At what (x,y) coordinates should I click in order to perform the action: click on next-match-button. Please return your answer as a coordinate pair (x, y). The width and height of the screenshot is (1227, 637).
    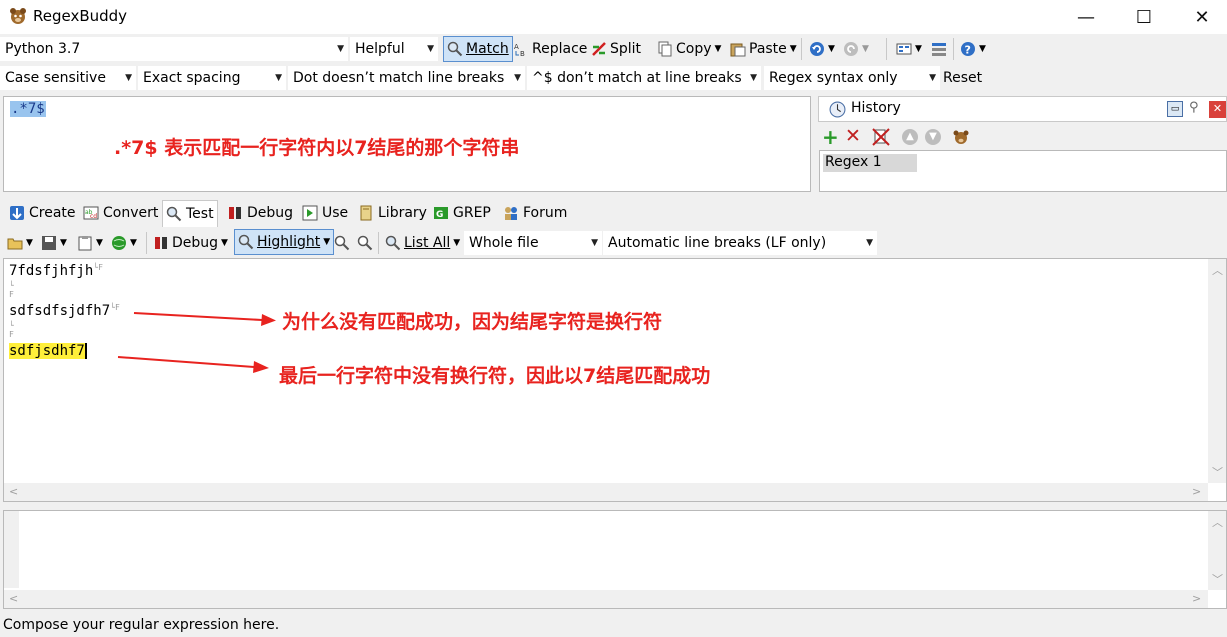
    Looking at the image, I should click on (365, 243).